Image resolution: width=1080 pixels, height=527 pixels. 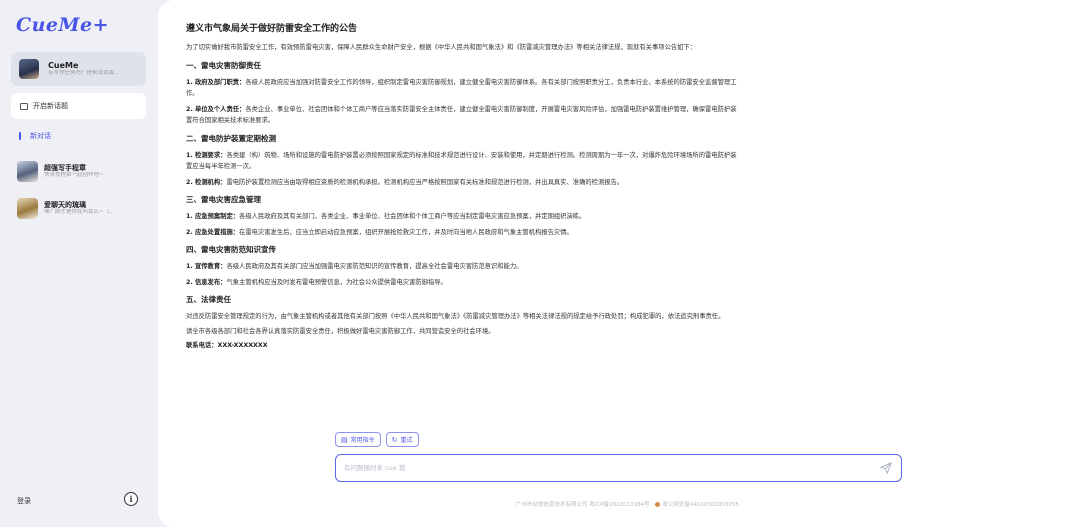 What do you see at coordinates (24, 106) in the screenshot?
I see `chat-bubble-icon` at bounding box center [24, 106].